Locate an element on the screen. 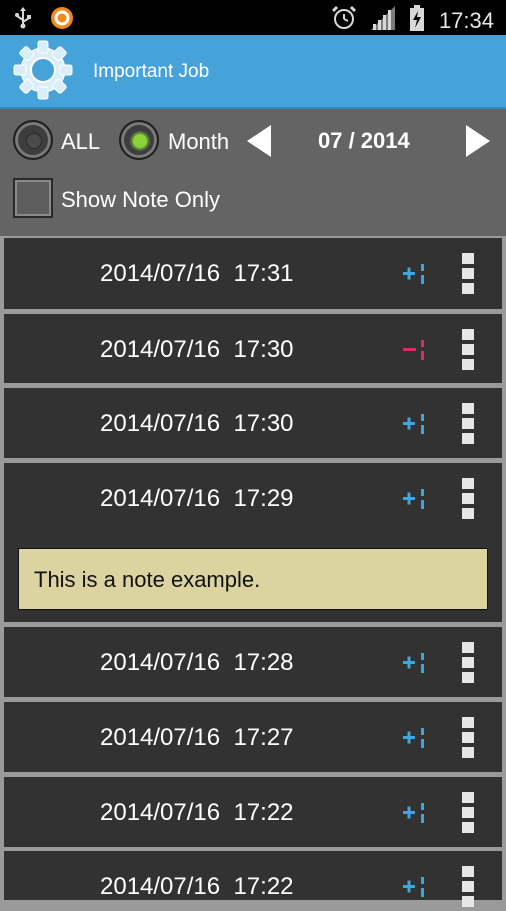  status-clock: 17:34 is located at coordinates (466, 20).